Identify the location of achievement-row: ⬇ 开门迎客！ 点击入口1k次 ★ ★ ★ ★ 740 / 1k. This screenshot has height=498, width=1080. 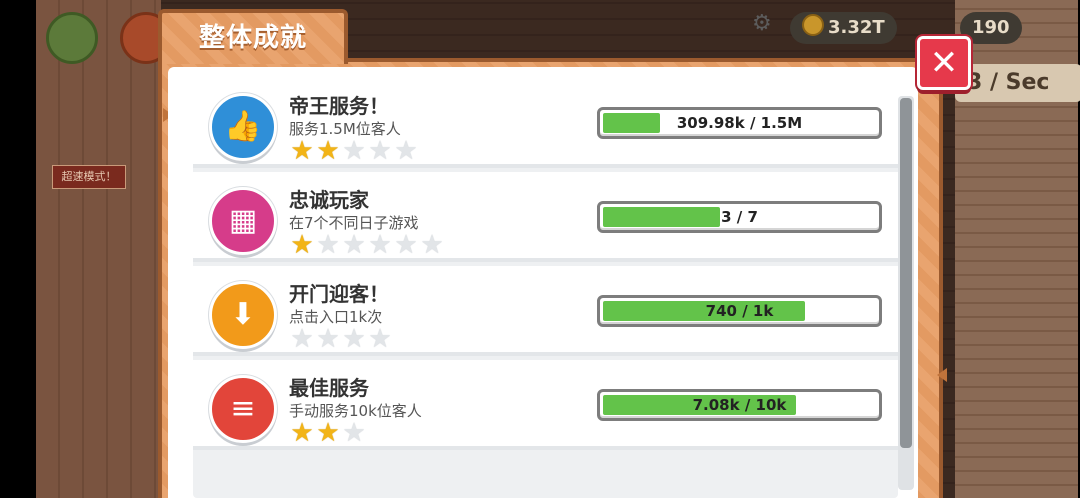
(545, 311).